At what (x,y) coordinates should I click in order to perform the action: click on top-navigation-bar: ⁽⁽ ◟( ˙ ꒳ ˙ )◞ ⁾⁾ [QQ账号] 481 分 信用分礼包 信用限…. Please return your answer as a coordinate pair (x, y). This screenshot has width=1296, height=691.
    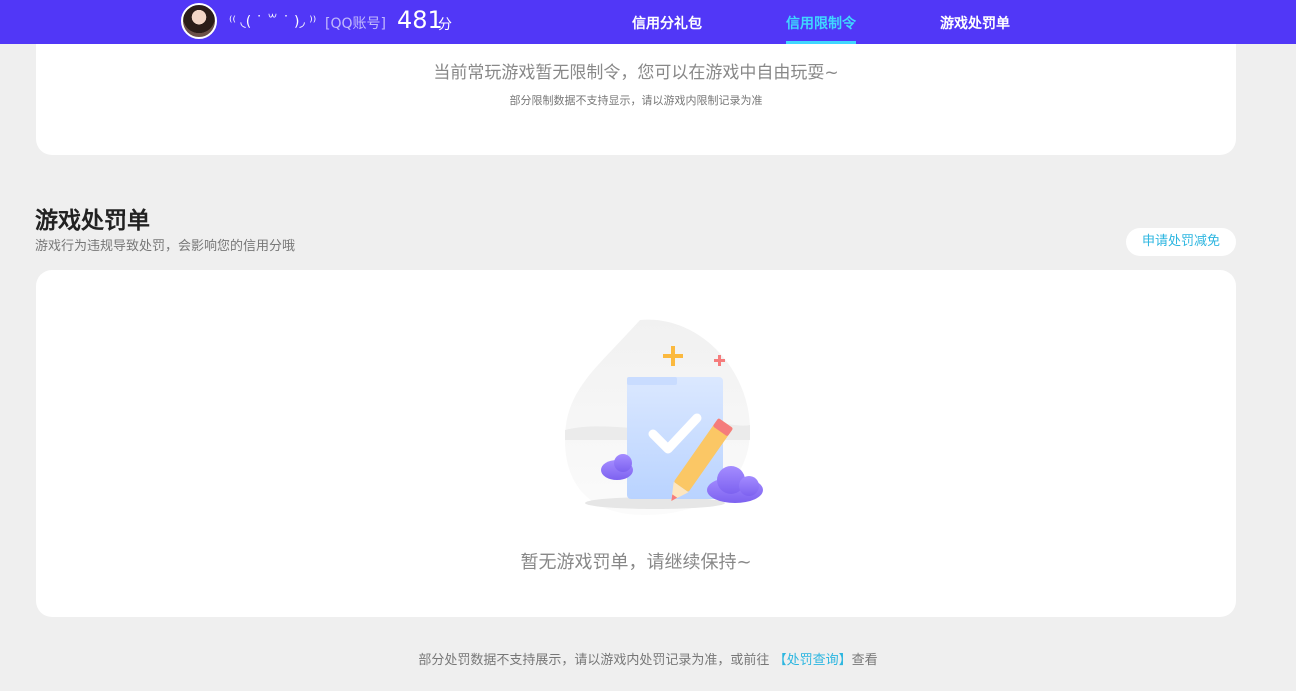
    Looking at the image, I should click on (648, 22).